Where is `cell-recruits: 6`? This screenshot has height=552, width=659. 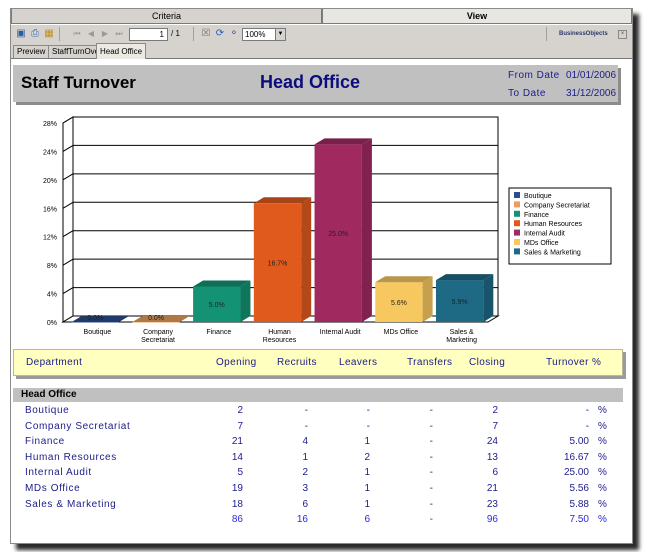
cell-recruits: 6 is located at coordinates (305, 504).